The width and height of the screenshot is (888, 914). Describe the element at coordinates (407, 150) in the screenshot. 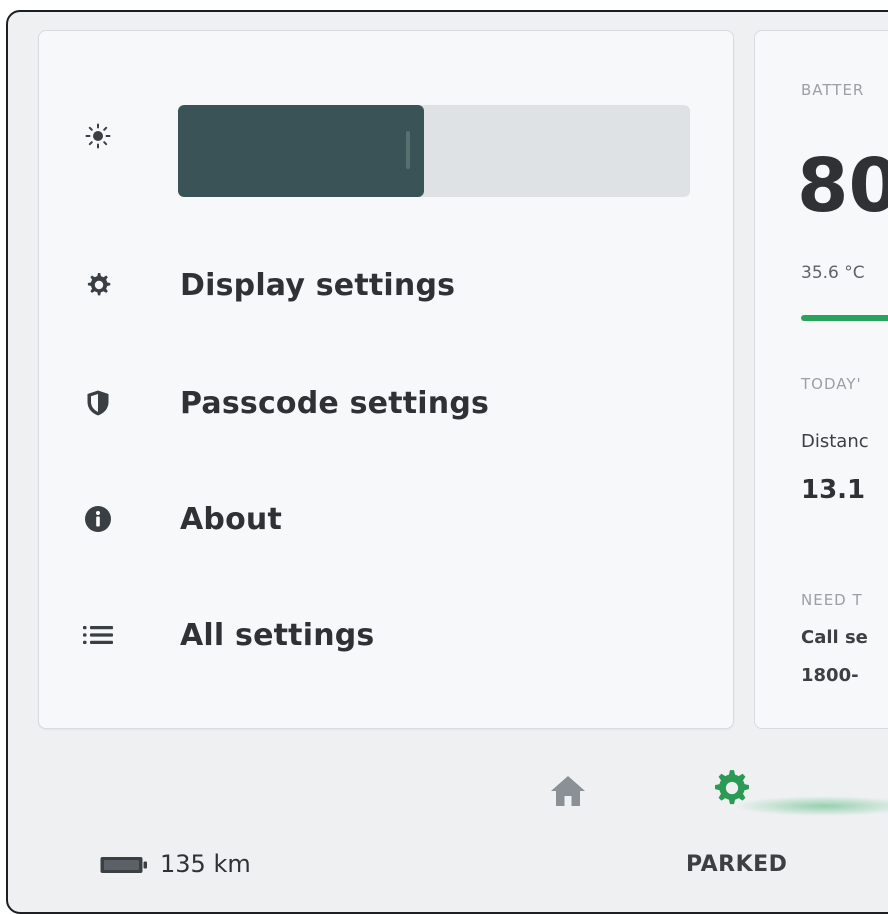

I see `brightness-slider-thumb` at that location.